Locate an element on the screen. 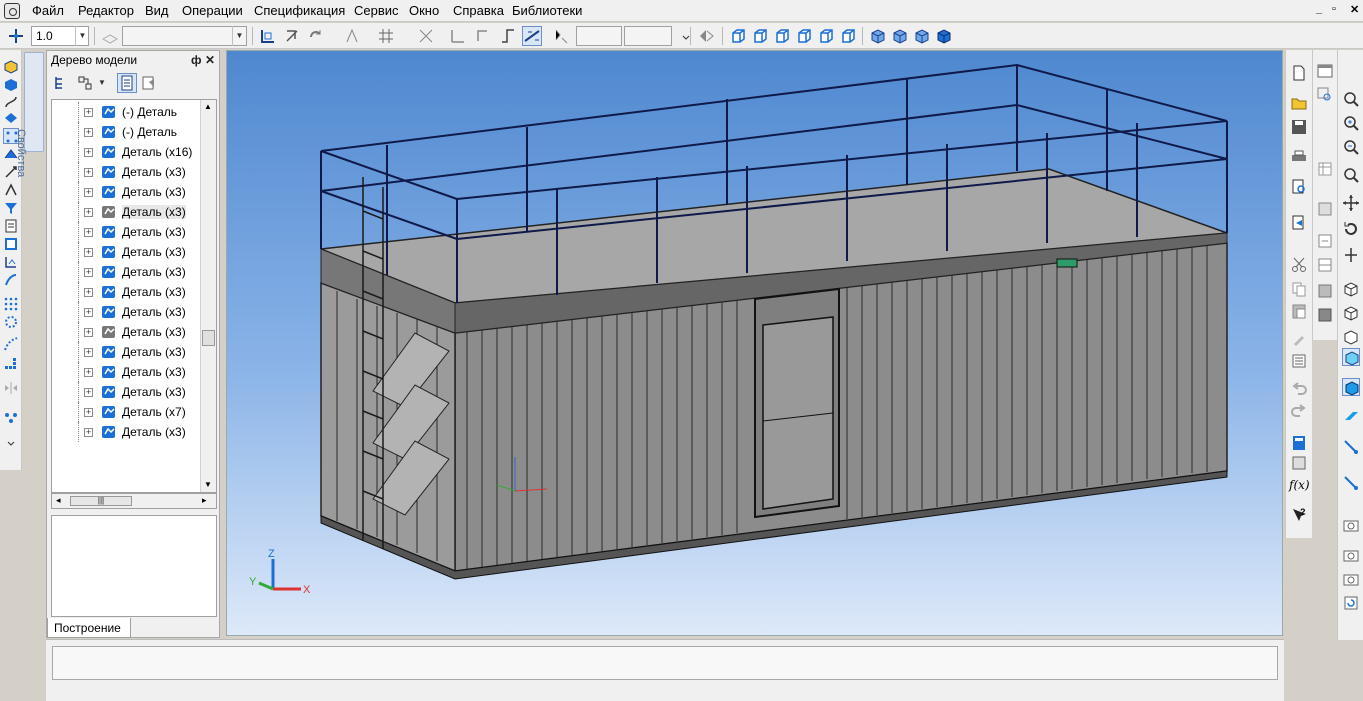 The width and height of the screenshot is (1363, 701). view-top-icon is located at coordinates (782, 36).